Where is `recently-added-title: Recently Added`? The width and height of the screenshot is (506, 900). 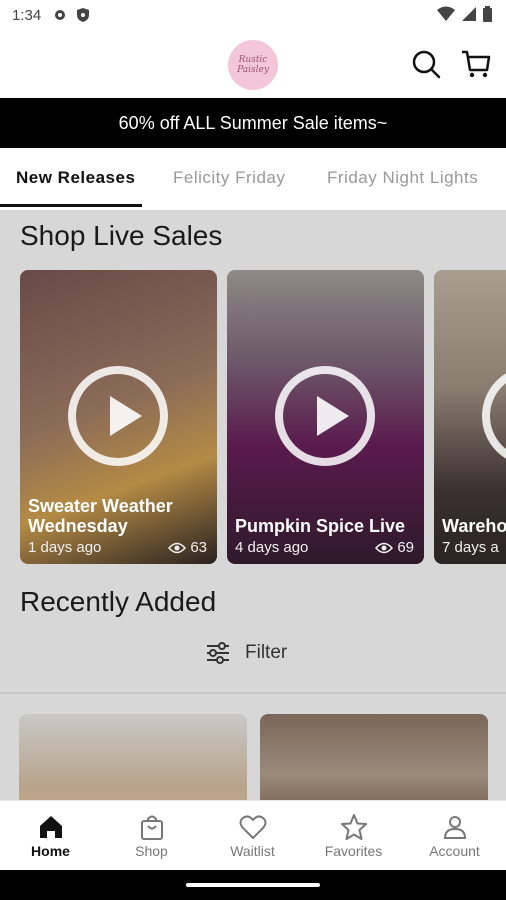 recently-added-title: Recently Added is located at coordinates (118, 601).